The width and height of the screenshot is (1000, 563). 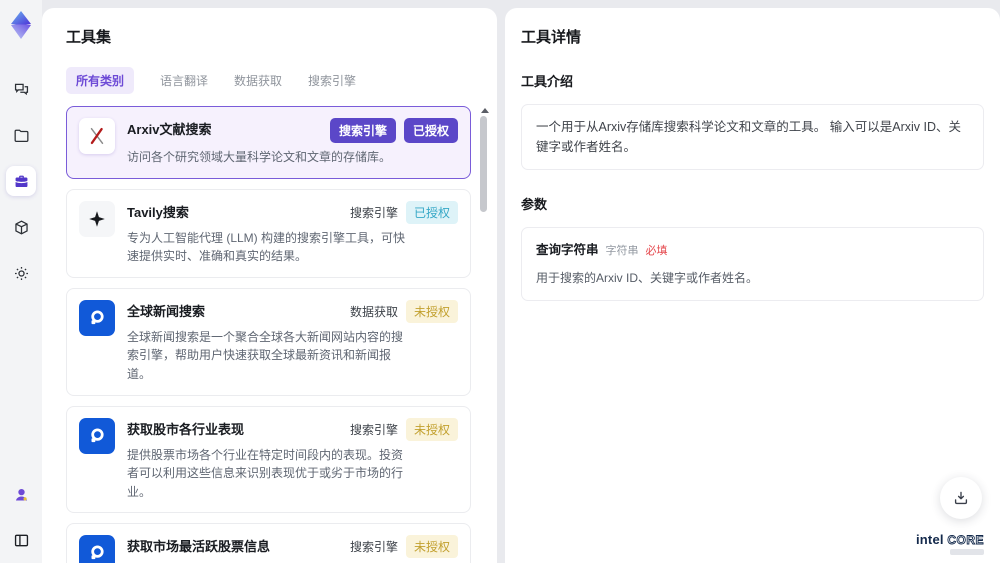 What do you see at coordinates (373, 311) in the screenshot?
I see `tool-category-badge: 数据获取` at bounding box center [373, 311].